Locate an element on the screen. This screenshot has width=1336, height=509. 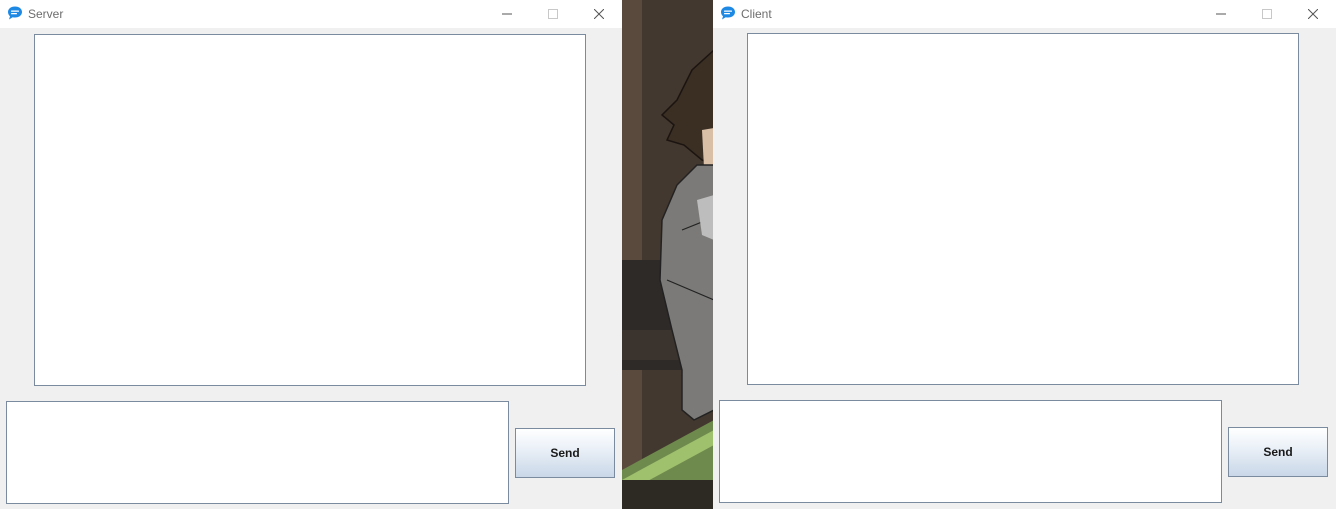
wallpaper-anime-figure is located at coordinates (668, 254).